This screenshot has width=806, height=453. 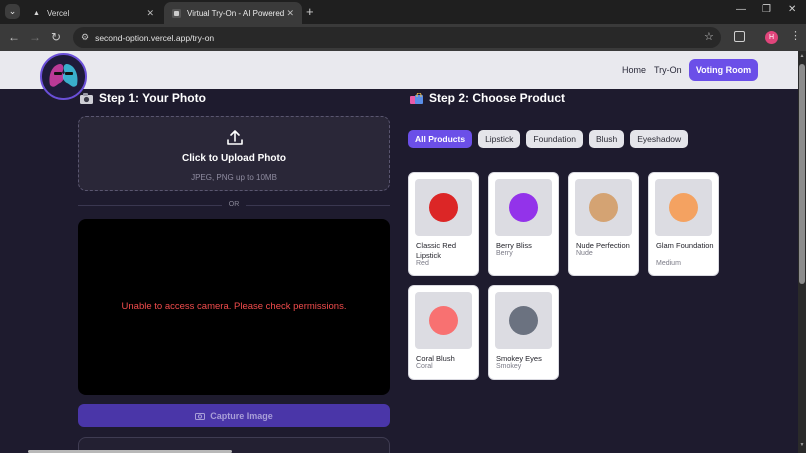 What do you see at coordinates (236, 13) in the screenshot?
I see `tab-title: Virtual Try-On - AI Powered` at bounding box center [236, 13].